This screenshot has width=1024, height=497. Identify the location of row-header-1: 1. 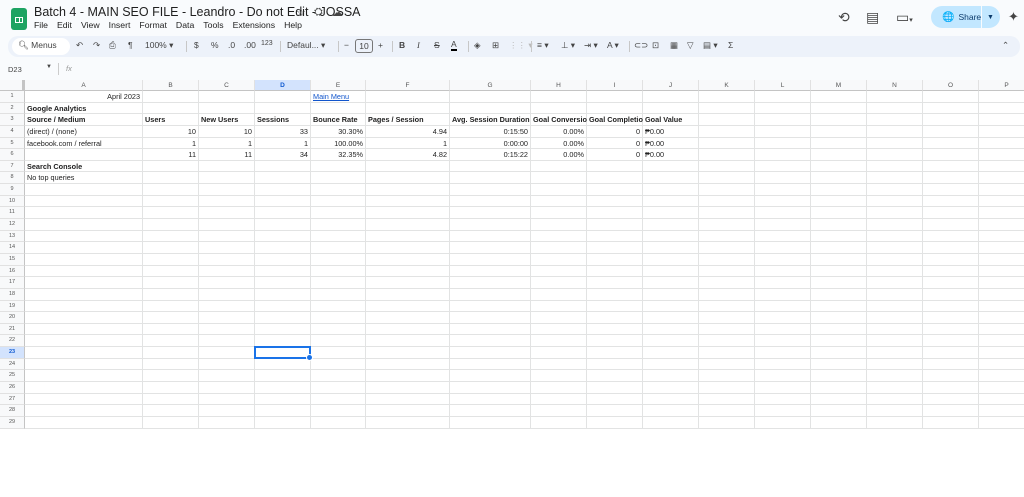
(12, 97).